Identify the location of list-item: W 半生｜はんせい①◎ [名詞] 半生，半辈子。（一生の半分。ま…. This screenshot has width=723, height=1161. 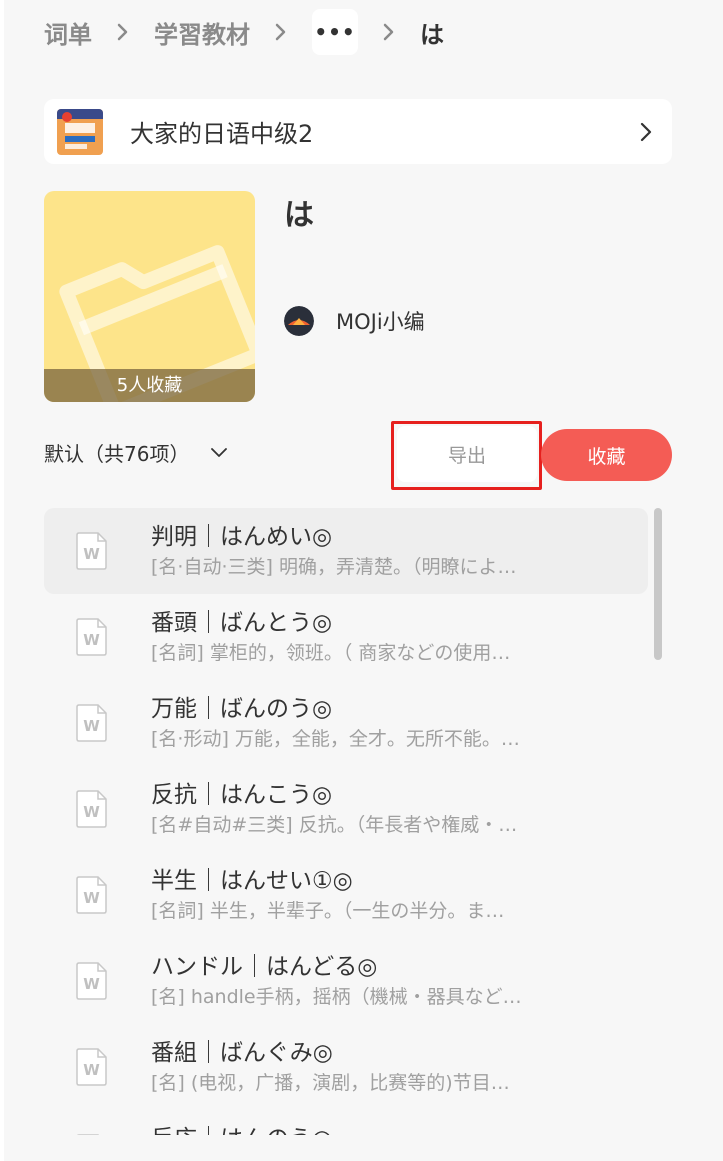
(346, 895).